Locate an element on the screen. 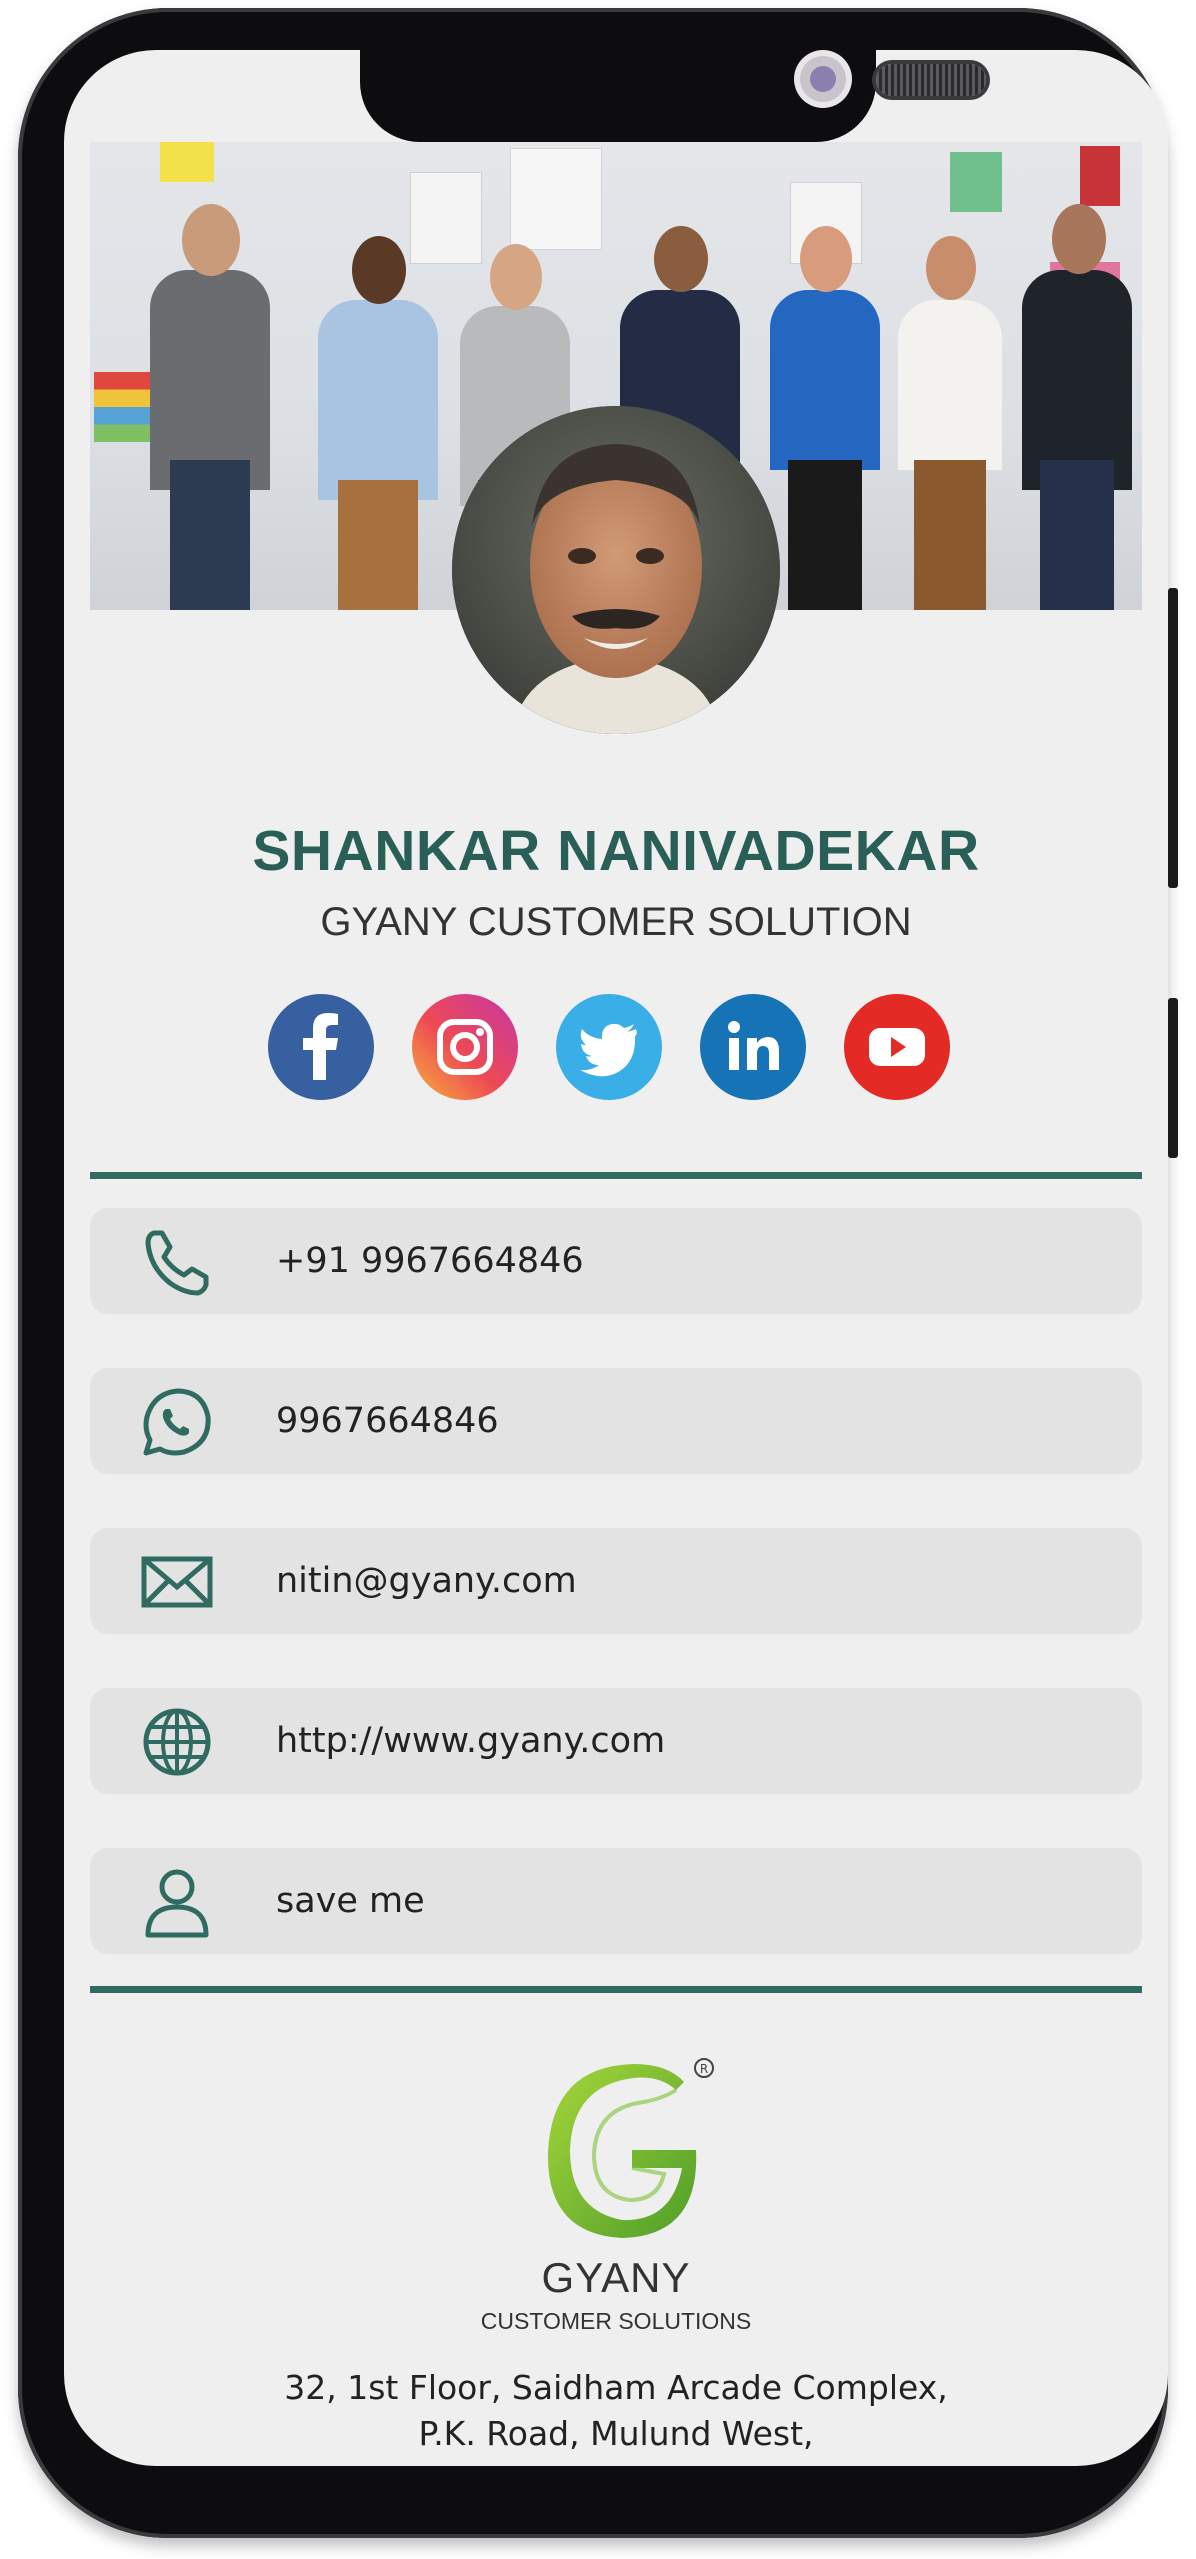 This screenshot has height=2559, width=1196. youtube-icon is located at coordinates (897, 1047).